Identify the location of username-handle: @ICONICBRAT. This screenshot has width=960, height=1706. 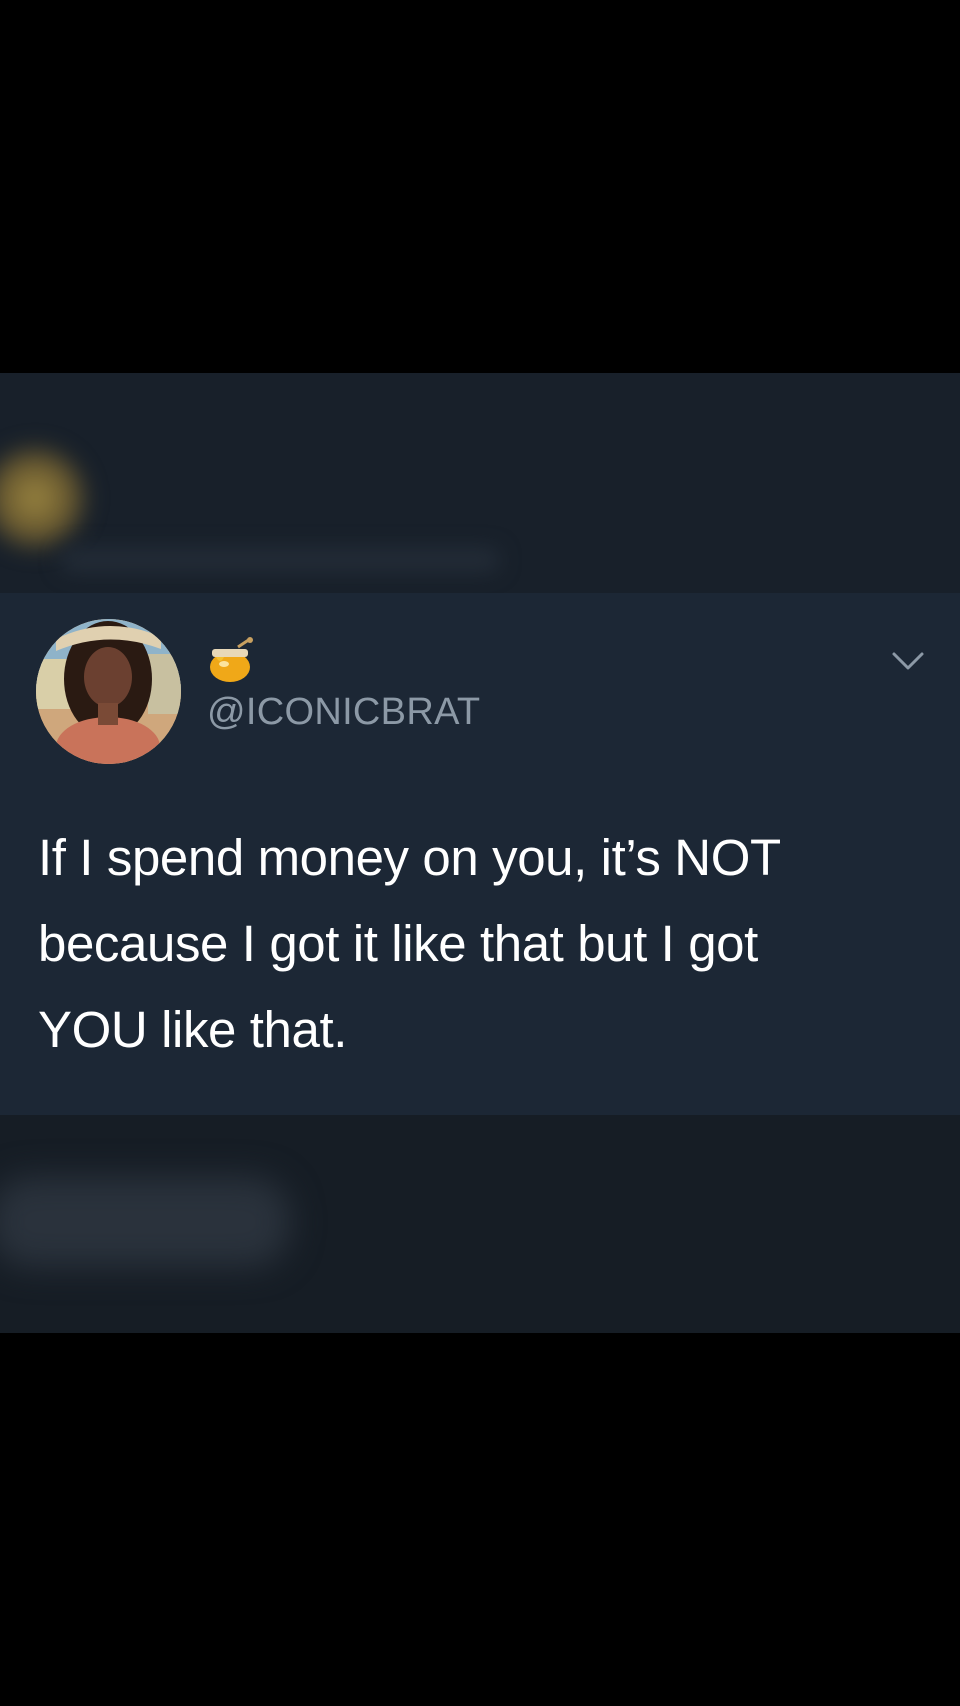
(343, 712).